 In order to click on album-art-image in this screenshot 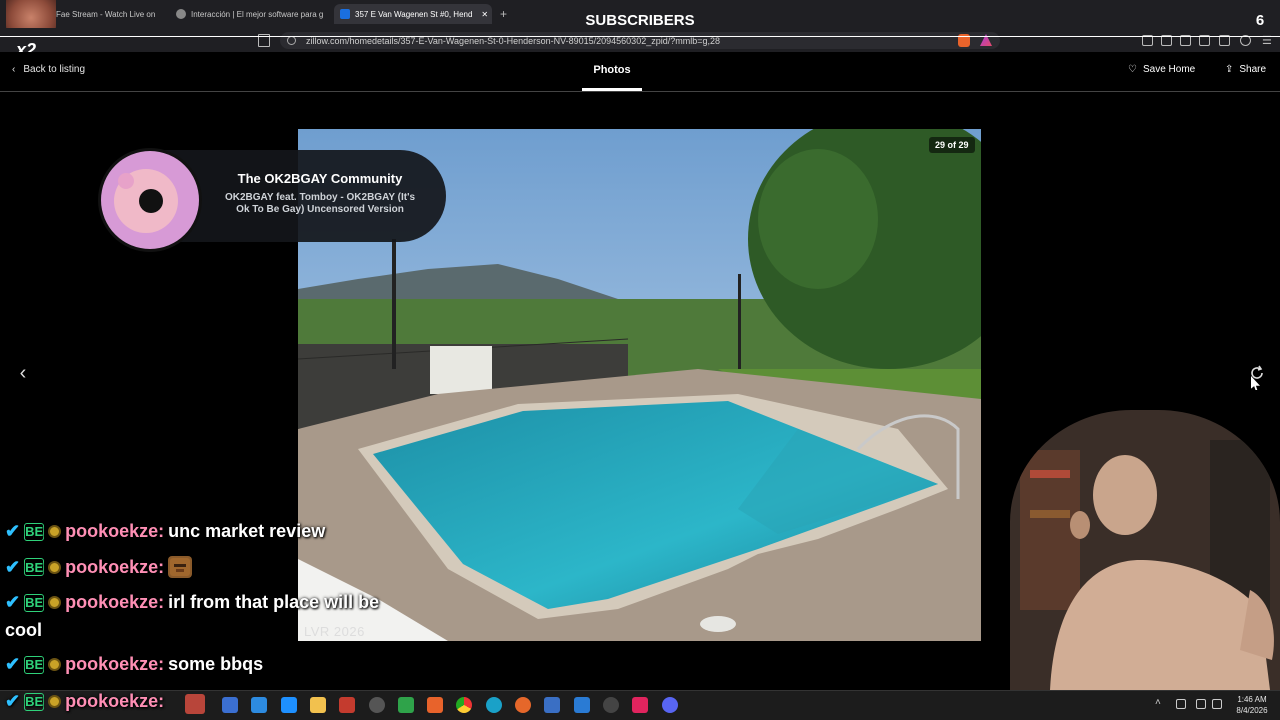, I will do `click(150, 200)`.